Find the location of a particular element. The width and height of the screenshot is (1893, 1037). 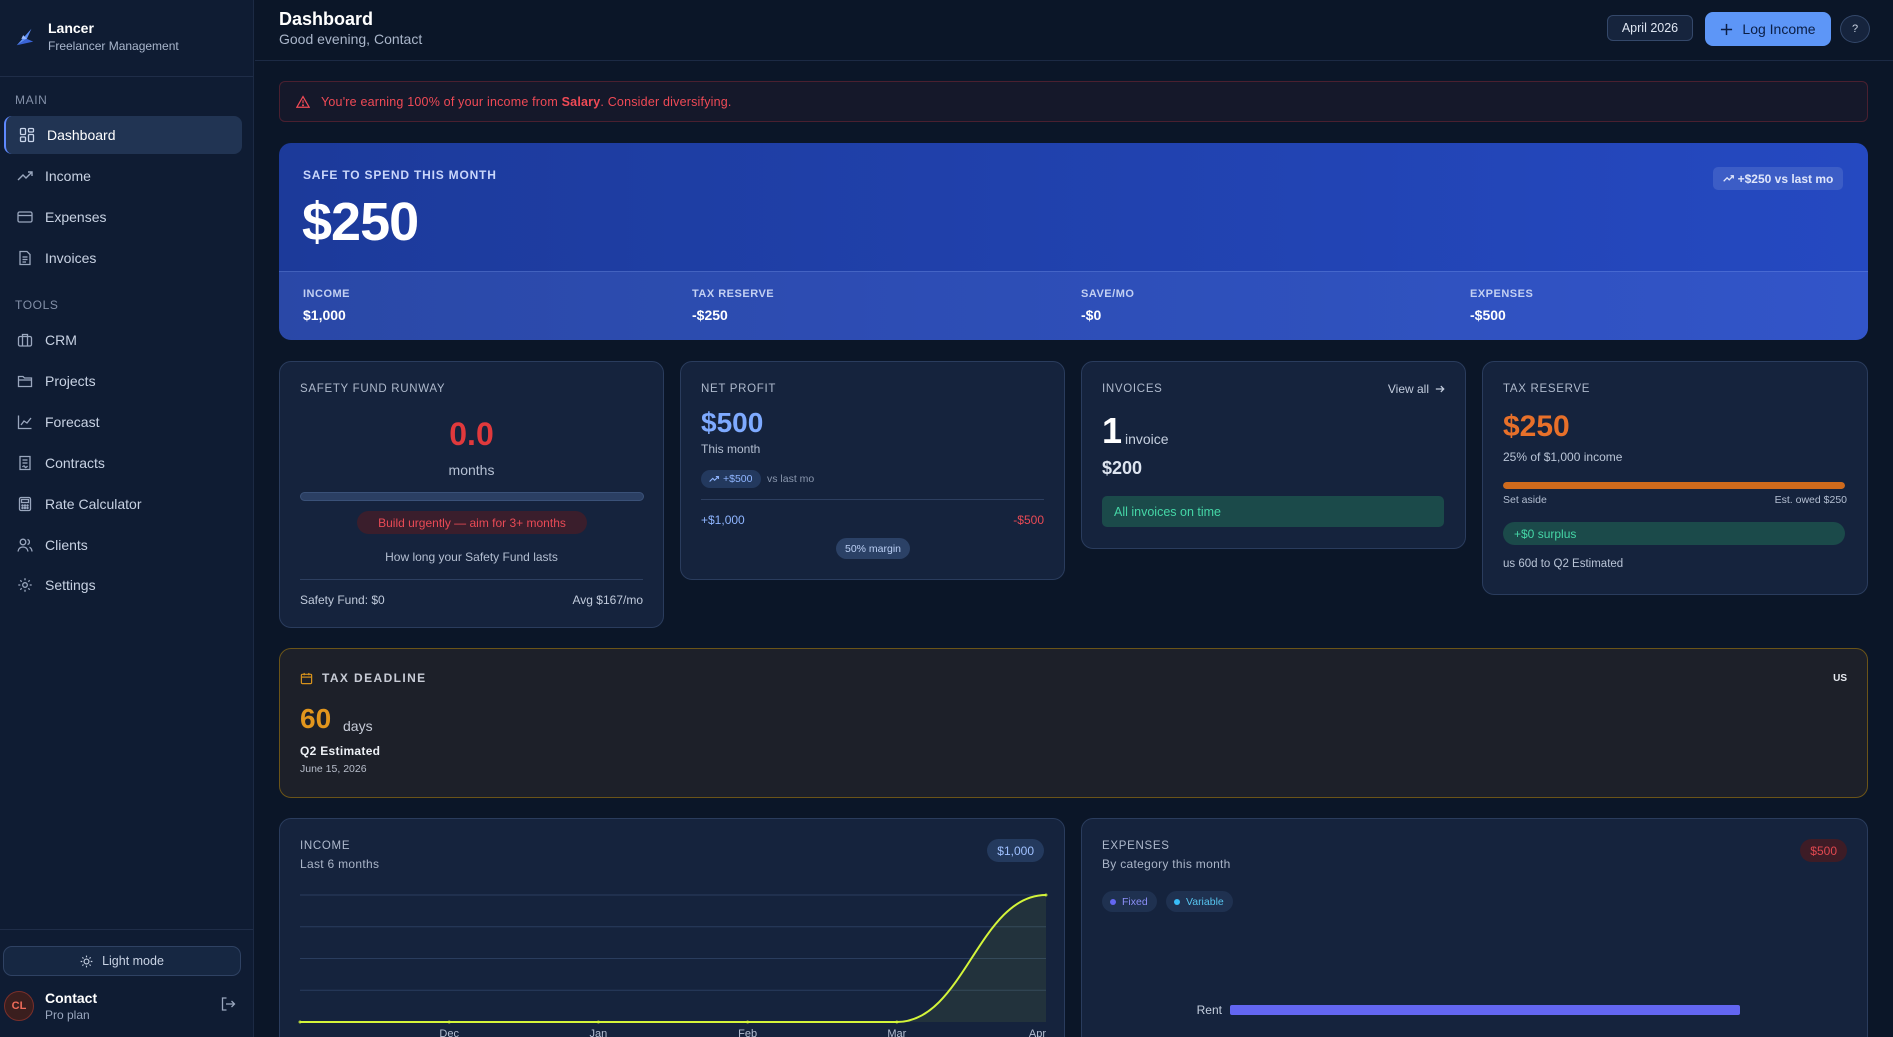

sidebar-item-clients: Clients is located at coordinates (123, 545).